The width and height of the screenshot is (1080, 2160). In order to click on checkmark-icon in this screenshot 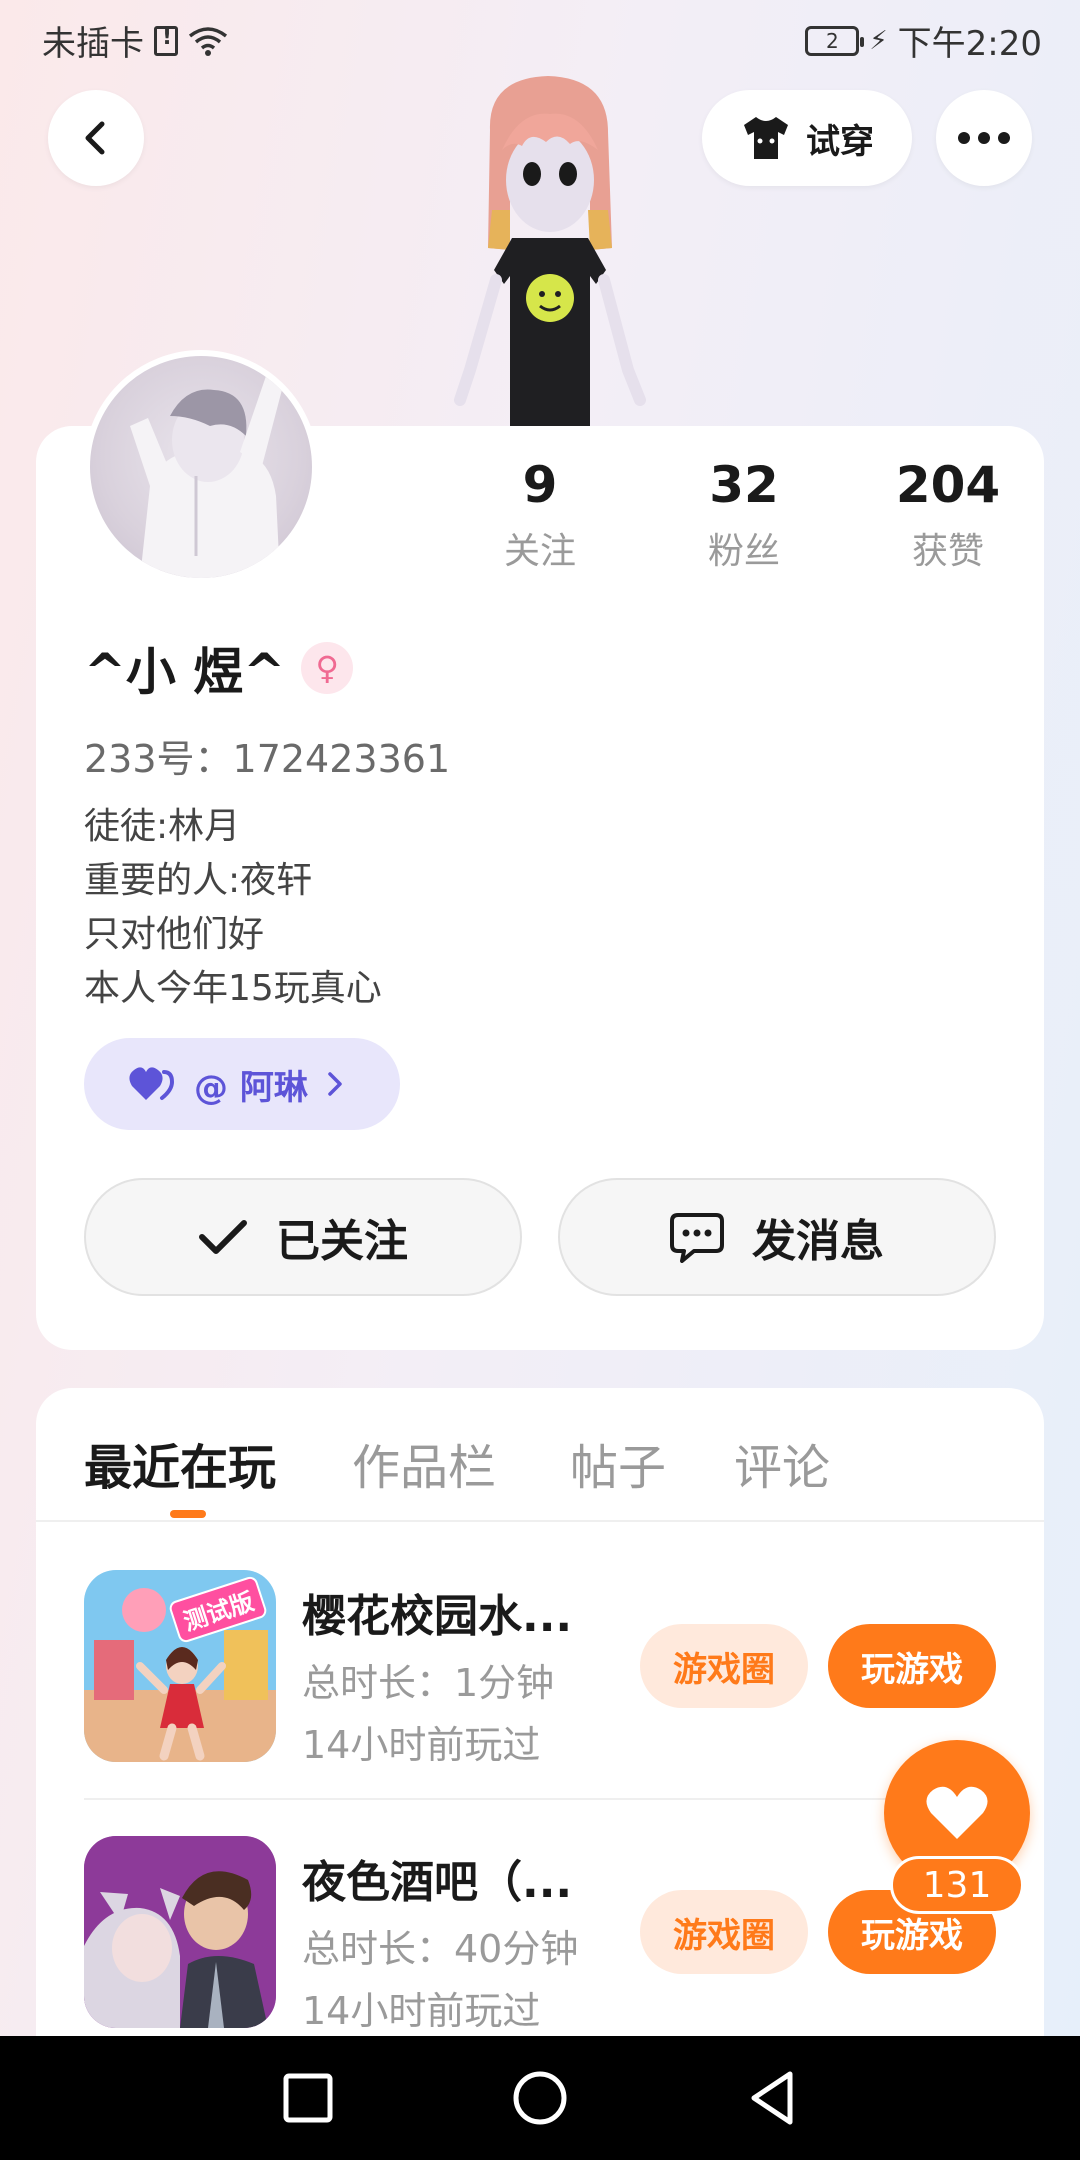, I will do `click(223, 1237)`.